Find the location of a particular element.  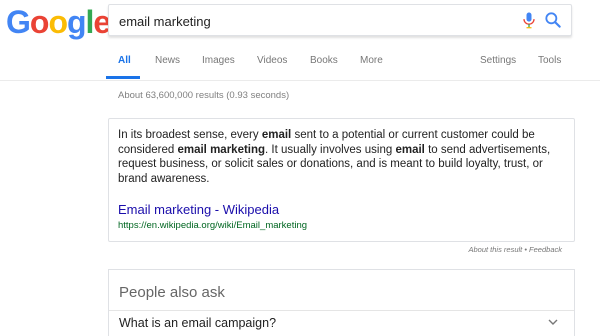

paa-title: People also ask is located at coordinates (172, 292).